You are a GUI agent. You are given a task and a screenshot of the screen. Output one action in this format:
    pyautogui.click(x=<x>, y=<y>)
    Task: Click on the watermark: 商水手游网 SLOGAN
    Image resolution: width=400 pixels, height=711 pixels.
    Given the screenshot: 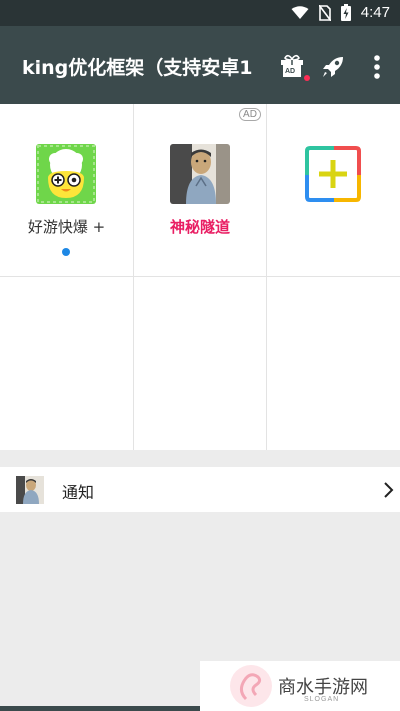 What is the action you would take?
    pyautogui.click(x=300, y=686)
    